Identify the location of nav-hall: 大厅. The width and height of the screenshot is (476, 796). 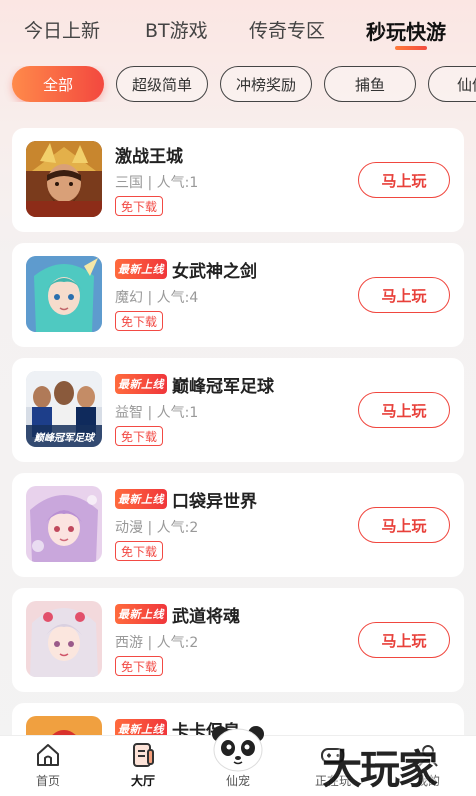
(143, 766).